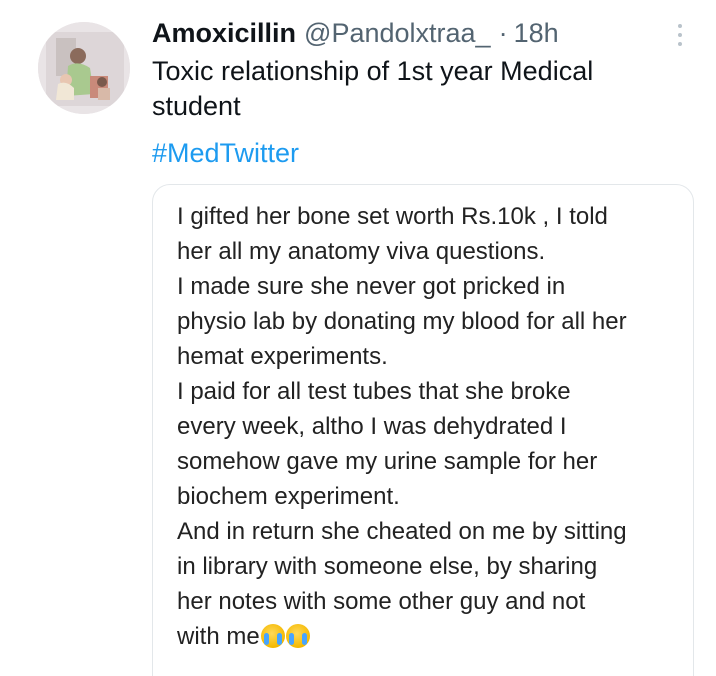  I want to click on image-text-line: hemat experiments., so click(282, 356).